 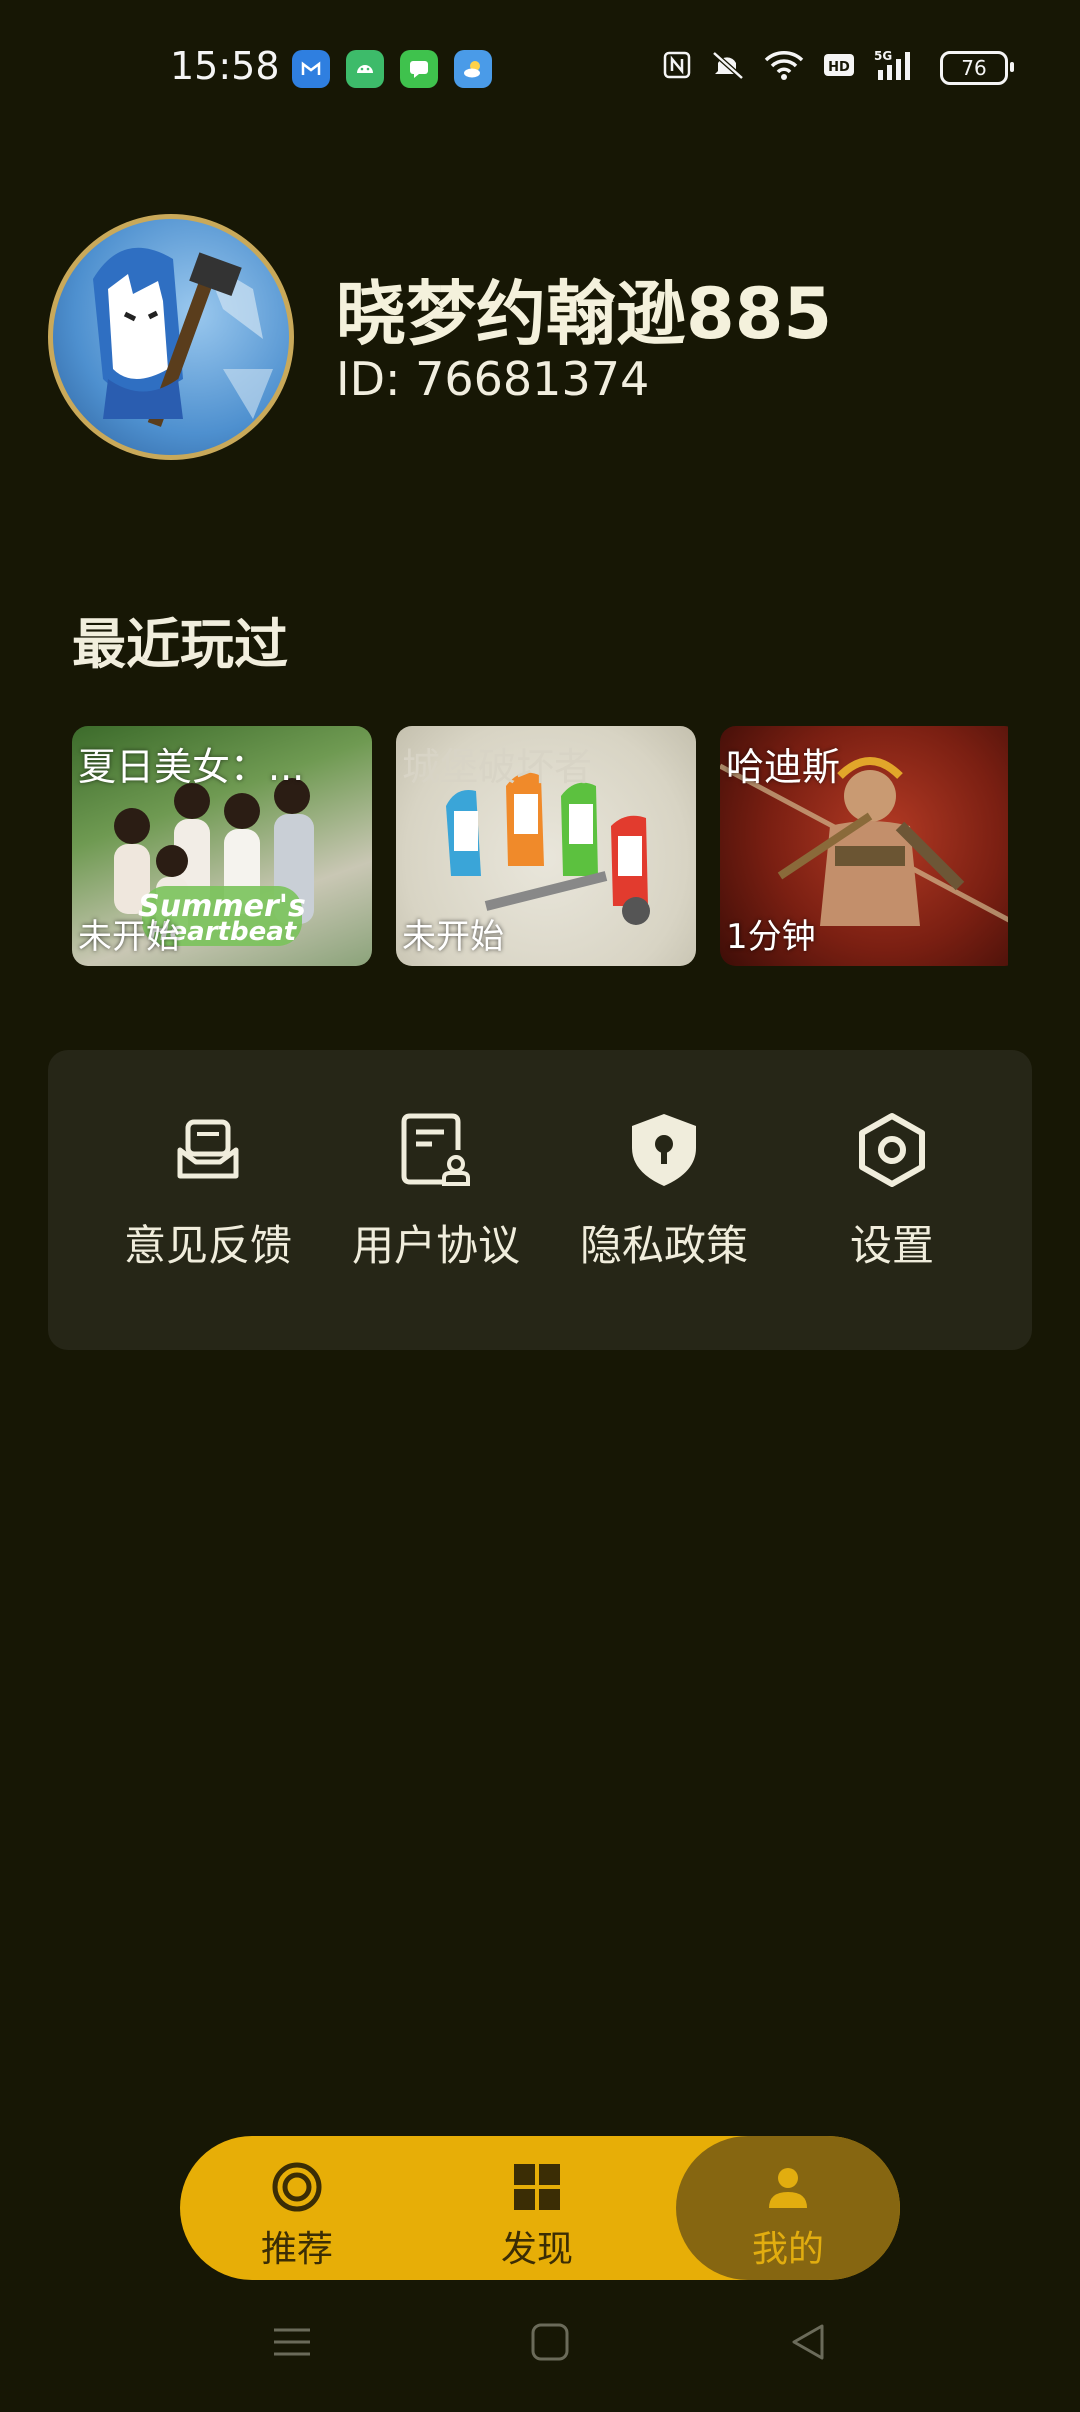 I want to click on tab-recommend-label: 推荐, so click(x=296, y=2249).